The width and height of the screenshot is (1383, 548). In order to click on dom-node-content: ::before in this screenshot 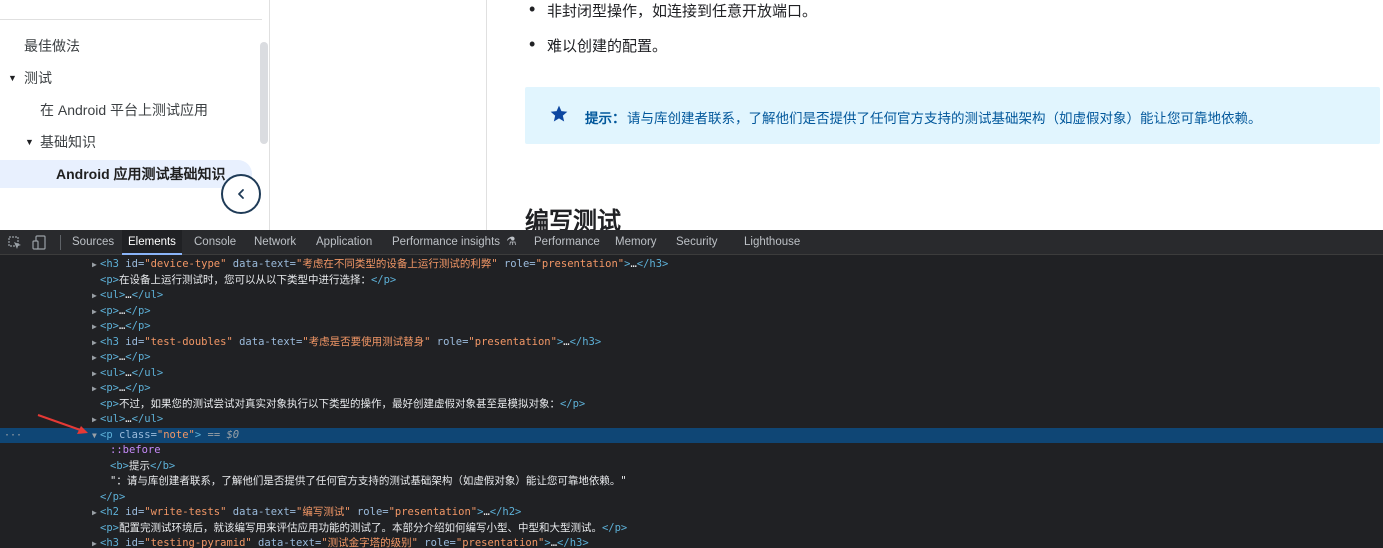, I will do `click(131, 451)`.